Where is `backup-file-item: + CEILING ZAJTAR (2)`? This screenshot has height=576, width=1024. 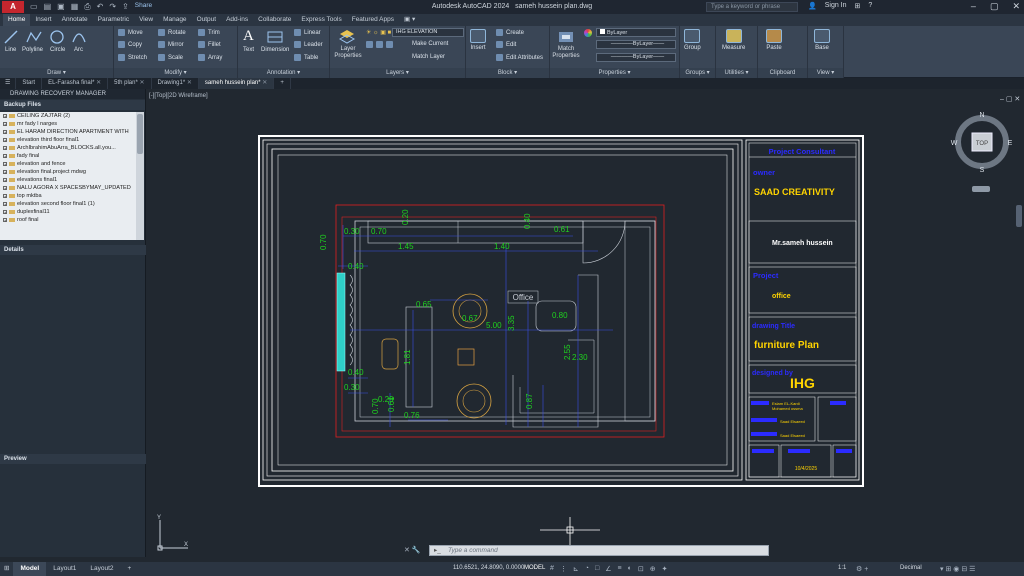 backup-file-item: + CEILING ZAJTAR (2) is located at coordinates (68, 116).